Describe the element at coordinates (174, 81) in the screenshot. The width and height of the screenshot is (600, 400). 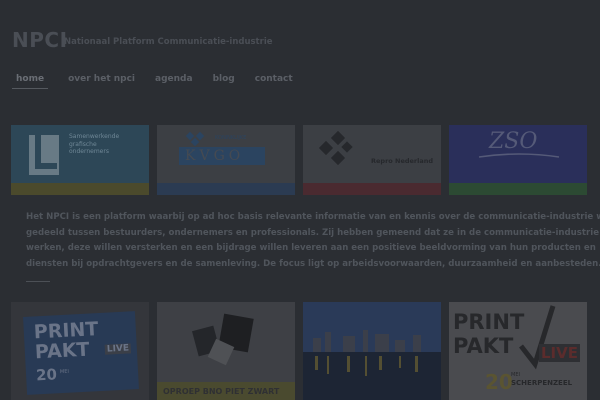
I see `nav-agenda: agenda` at that location.